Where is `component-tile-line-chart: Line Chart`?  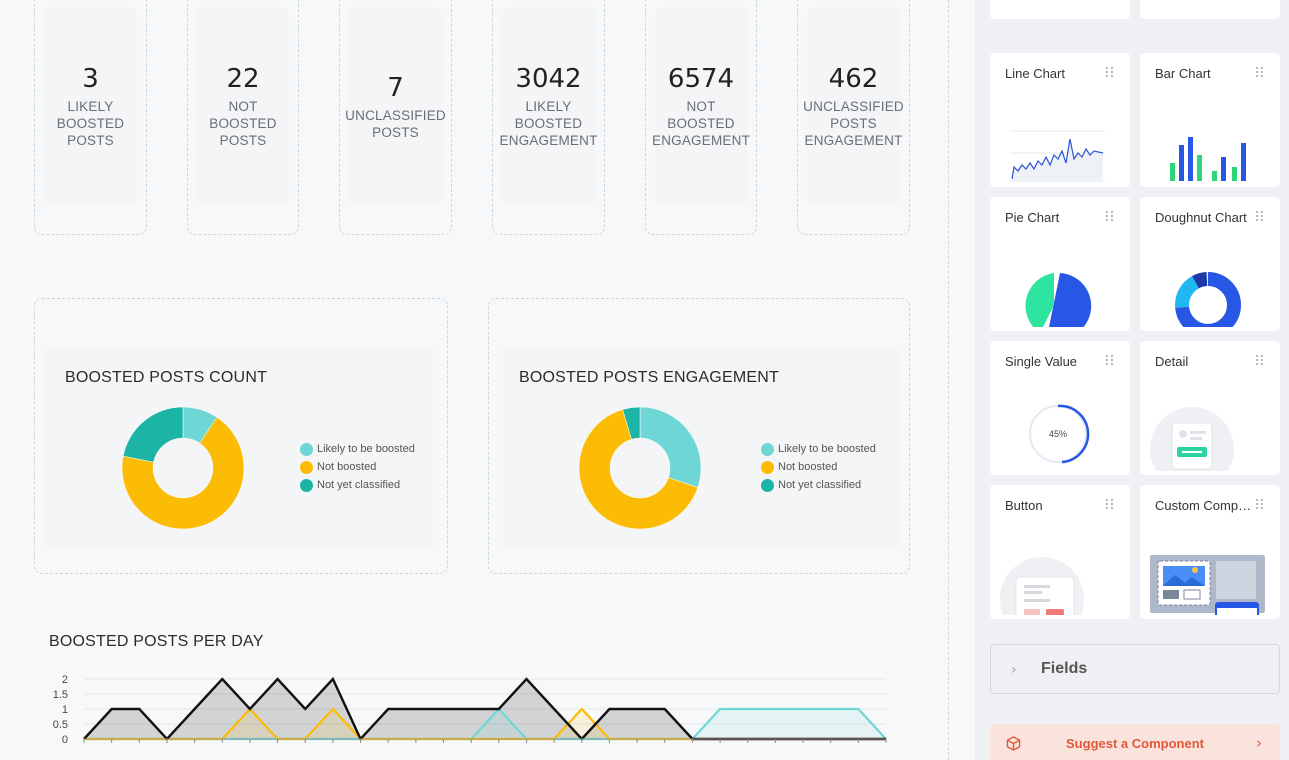 component-tile-line-chart: Line Chart is located at coordinates (1060, 120).